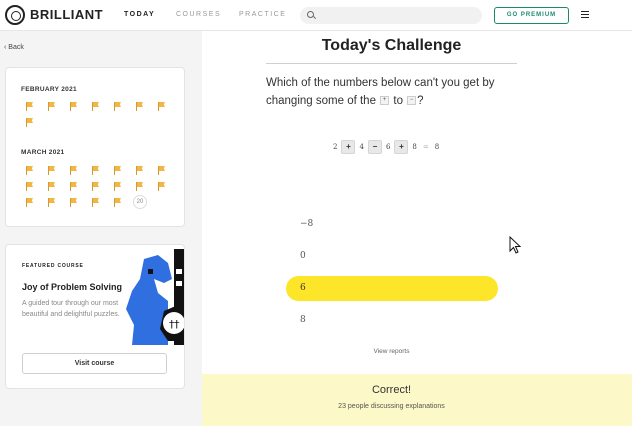  I want to click on nav-practice: PRACTICE, so click(262, 14).